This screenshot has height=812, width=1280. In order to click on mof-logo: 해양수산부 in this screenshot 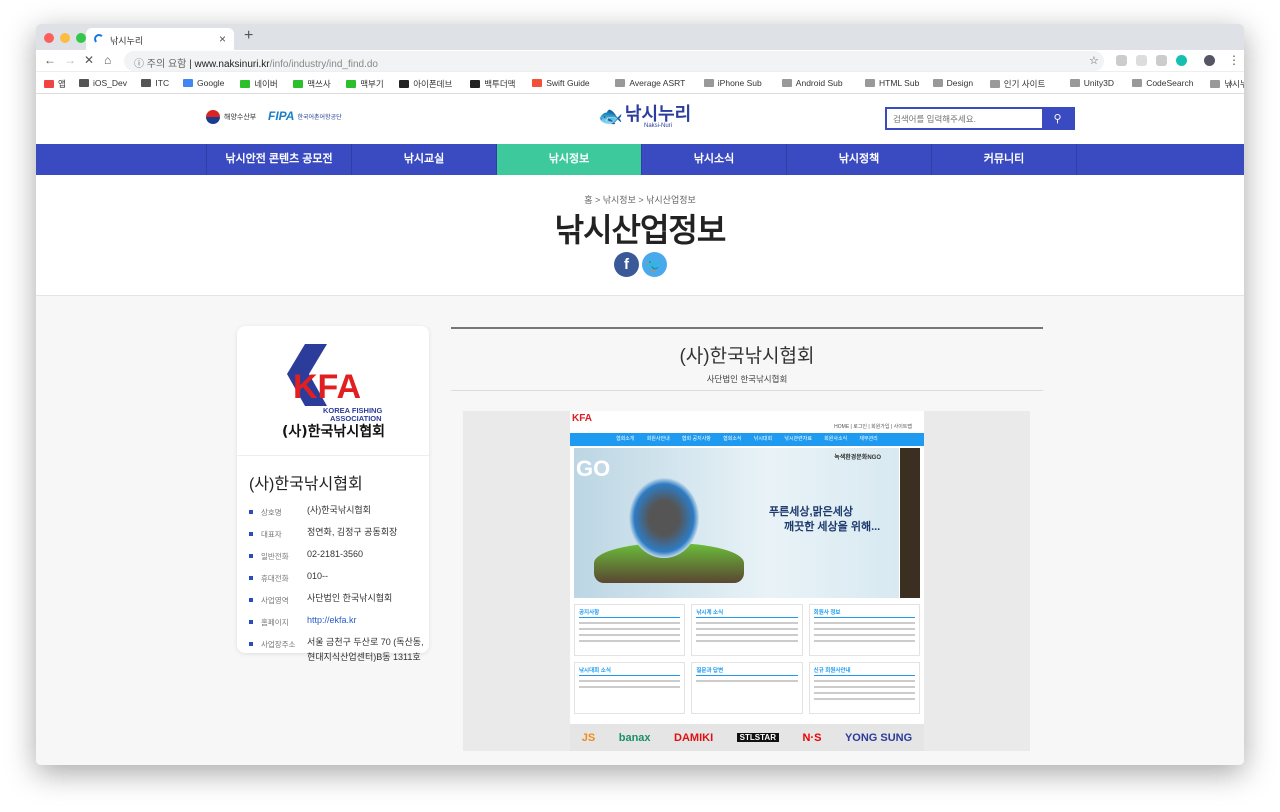, I will do `click(231, 117)`.